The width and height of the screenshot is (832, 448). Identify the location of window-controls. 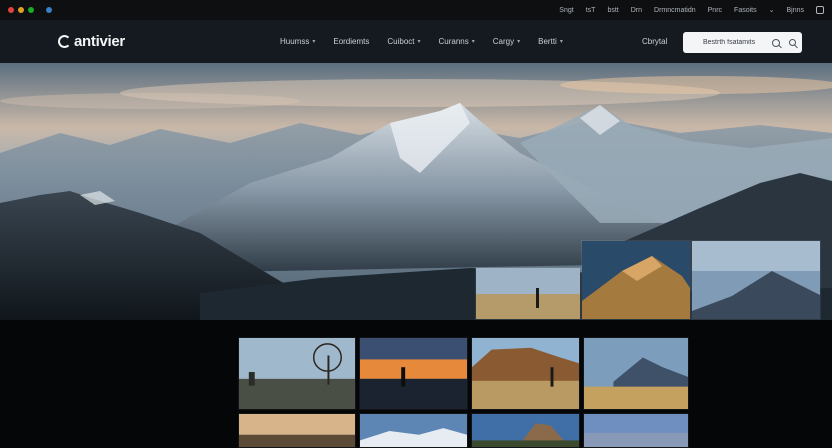
(30, 10).